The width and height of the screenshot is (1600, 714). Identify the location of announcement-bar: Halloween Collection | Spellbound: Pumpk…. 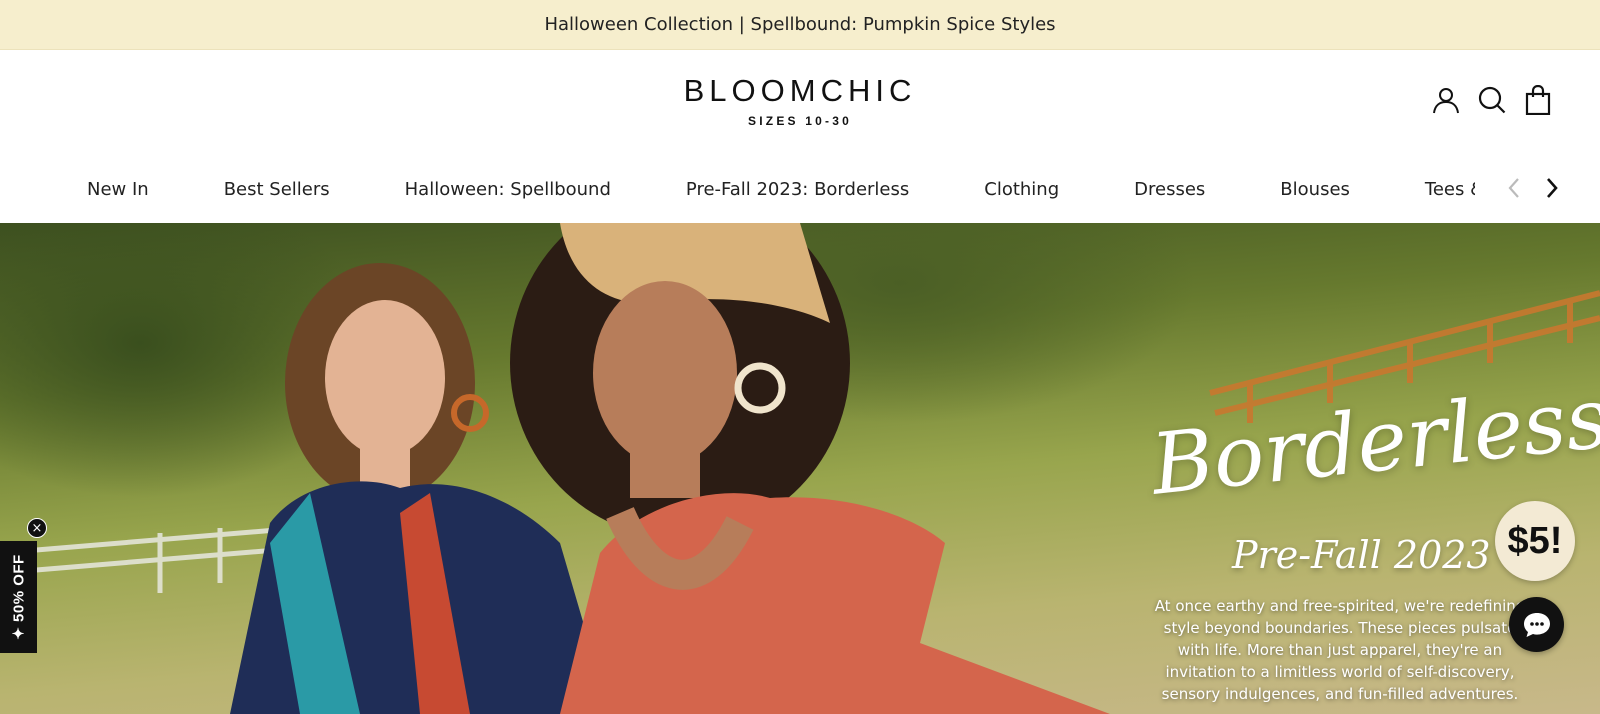
(800, 25).